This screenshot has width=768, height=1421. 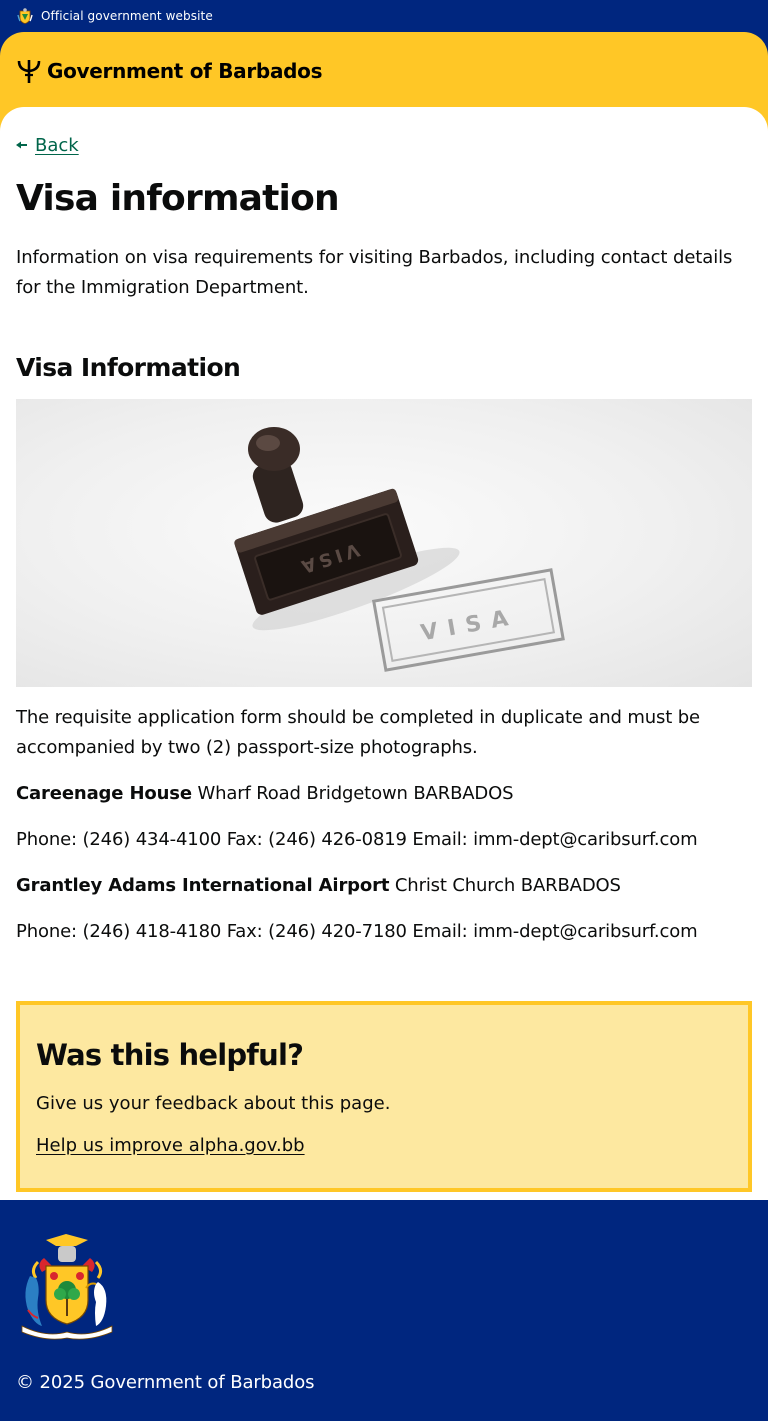 What do you see at coordinates (185, 71) in the screenshot?
I see `brand-name: Government of Barbados` at bounding box center [185, 71].